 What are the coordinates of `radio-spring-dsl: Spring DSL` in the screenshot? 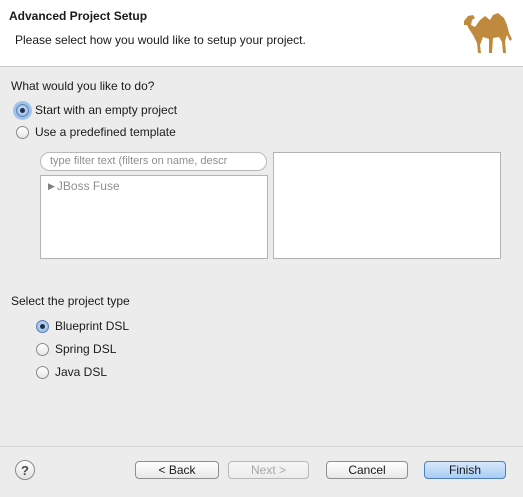 It's located at (76, 349).